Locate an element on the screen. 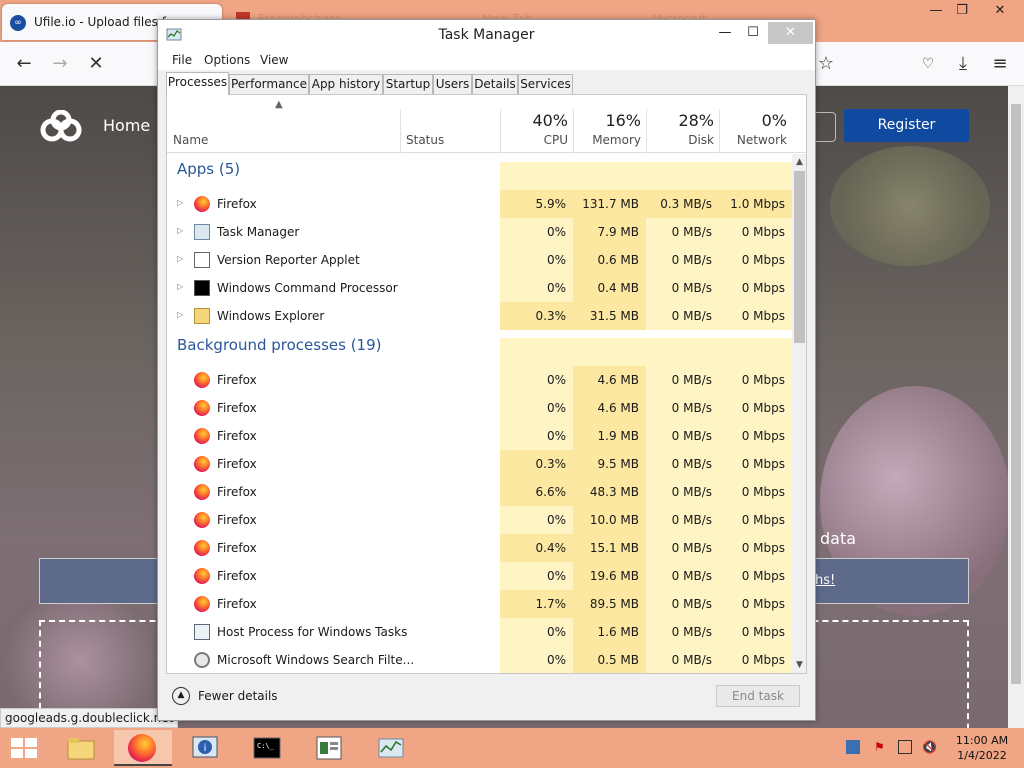 Image resolution: width=1024 pixels, height=768 pixels. tab-users: Users is located at coordinates (452, 84).